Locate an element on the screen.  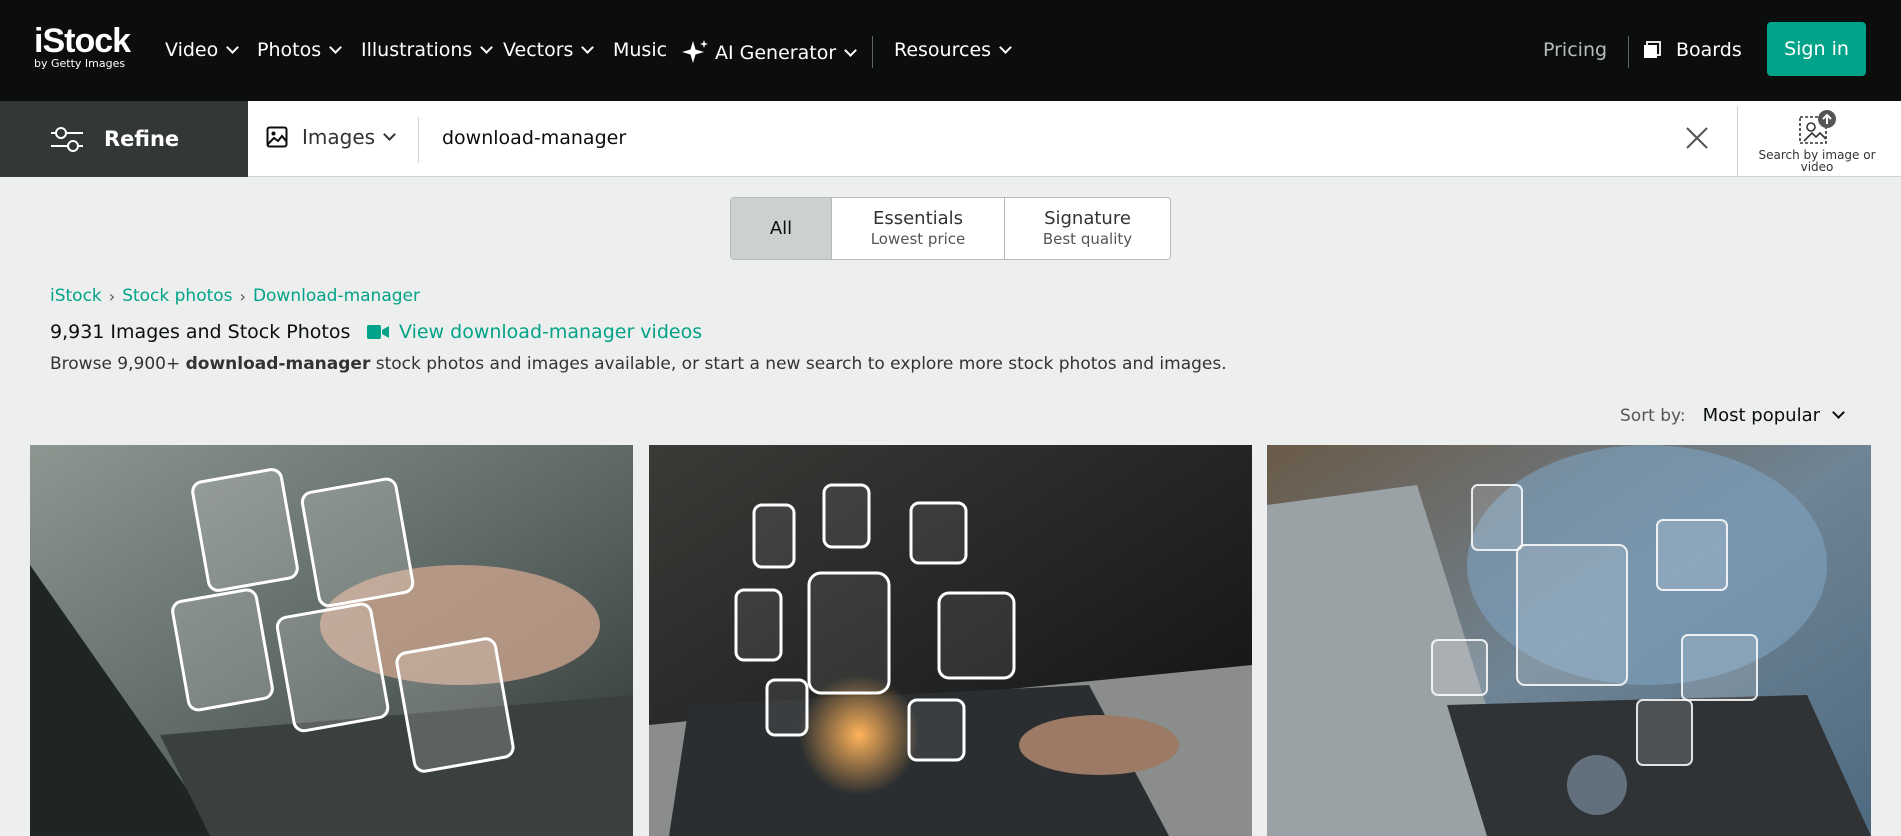
nav-photos-label: Photos is located at coordinates (289, 50).